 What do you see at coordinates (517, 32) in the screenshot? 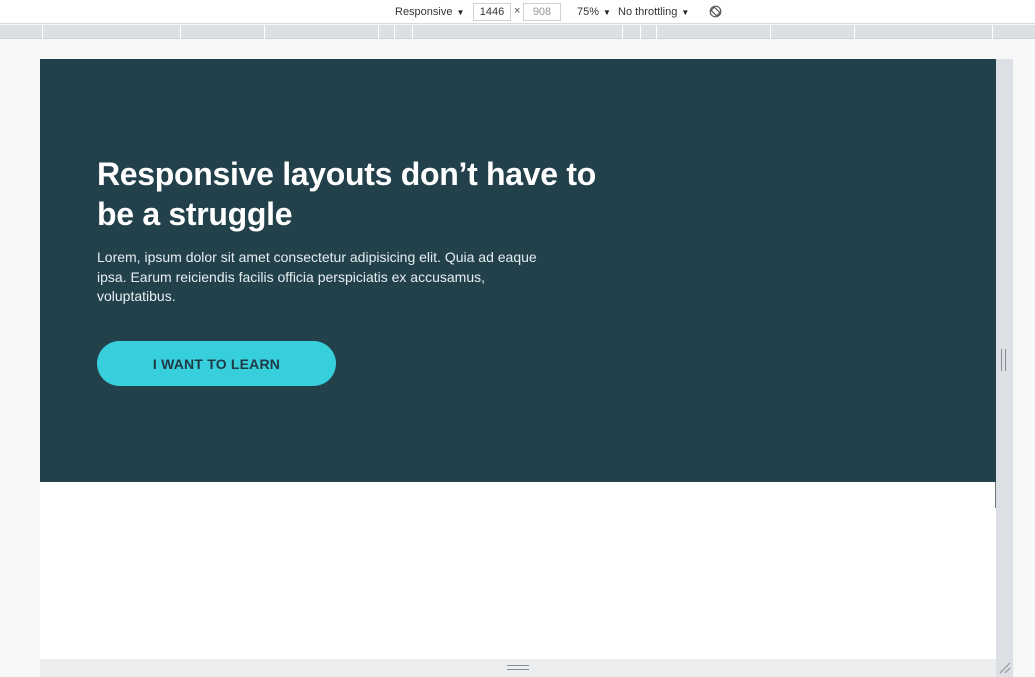
I see `media-query-bar` at bounding box center [517, 32].